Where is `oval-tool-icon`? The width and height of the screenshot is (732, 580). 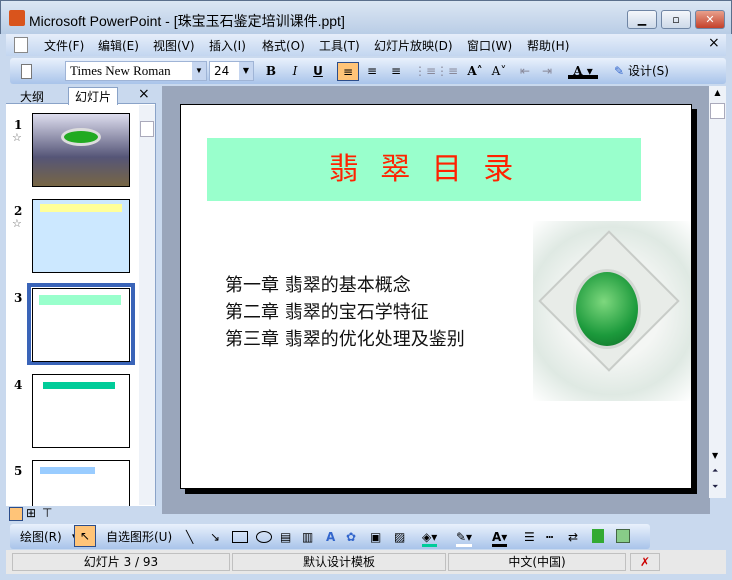 oval-tool-icon is located at coordinates (264, 537).